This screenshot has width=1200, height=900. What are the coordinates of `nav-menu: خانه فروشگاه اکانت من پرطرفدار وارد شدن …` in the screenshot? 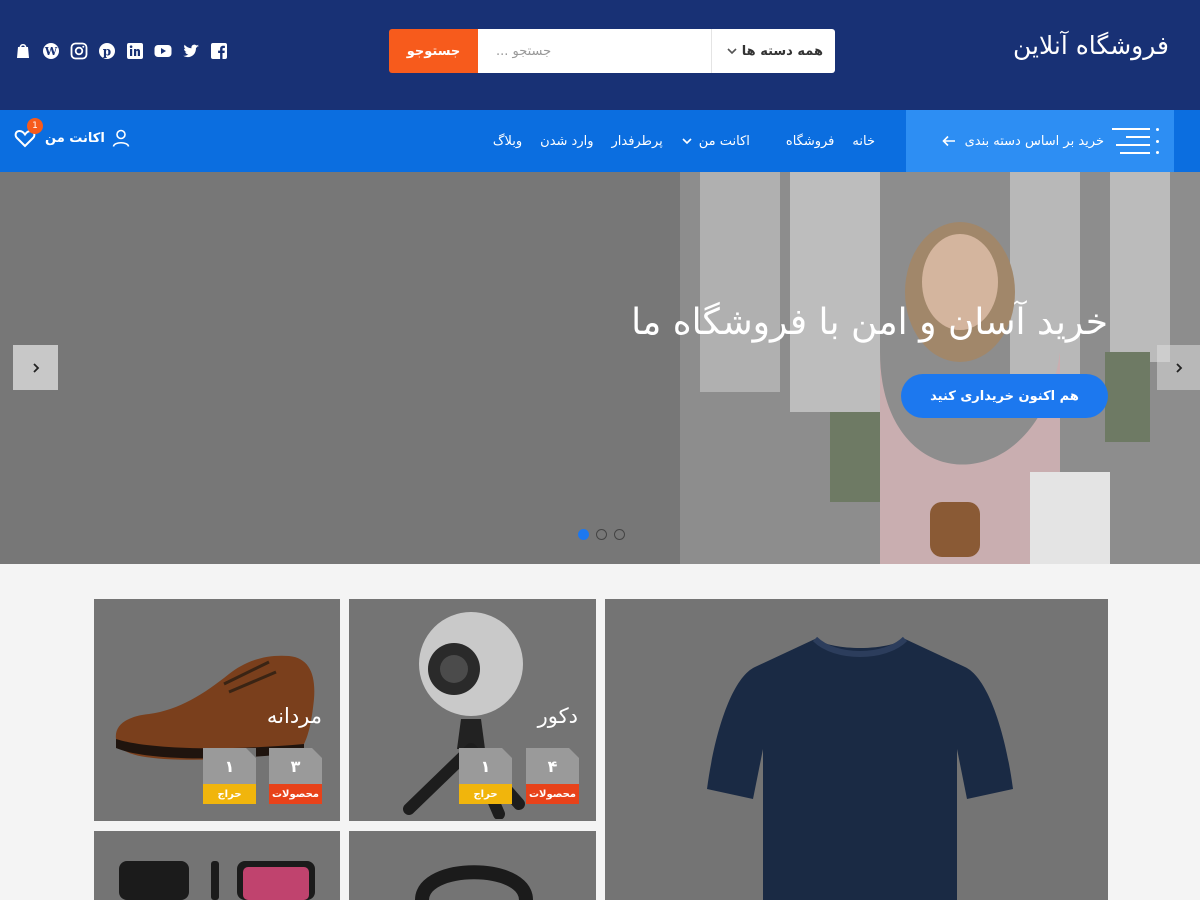 It's located at (675, 141).